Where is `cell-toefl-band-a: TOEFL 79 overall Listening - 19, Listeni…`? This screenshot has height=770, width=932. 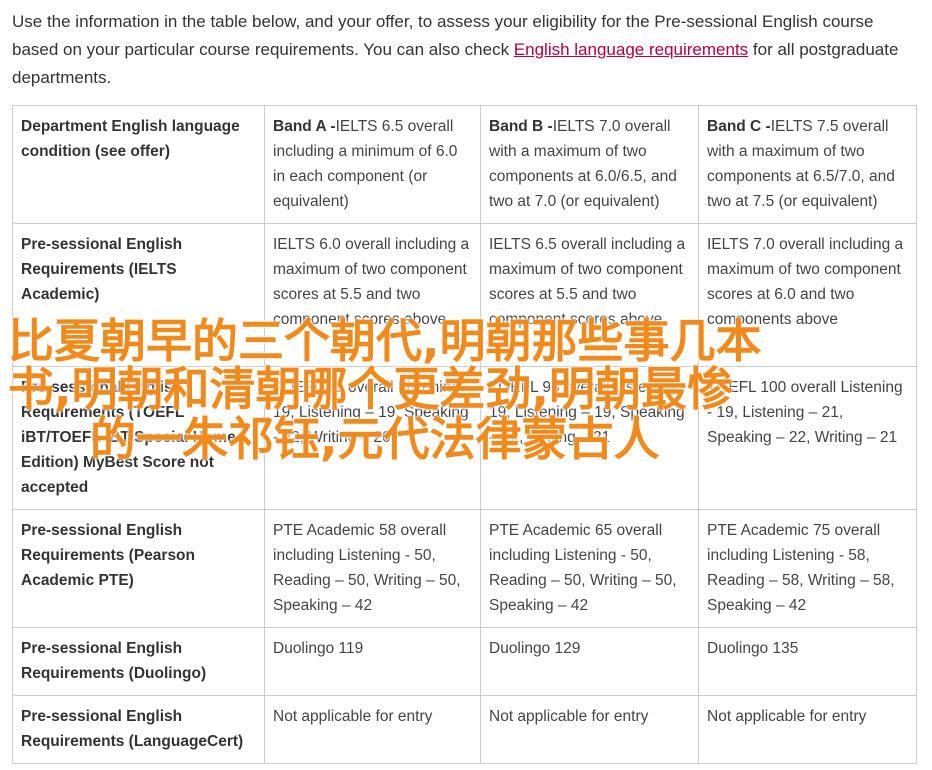
cell-toefl-band-a: TOEFL 79 overall Listening - 19, Listeni… is located at coordinates (372, 438).